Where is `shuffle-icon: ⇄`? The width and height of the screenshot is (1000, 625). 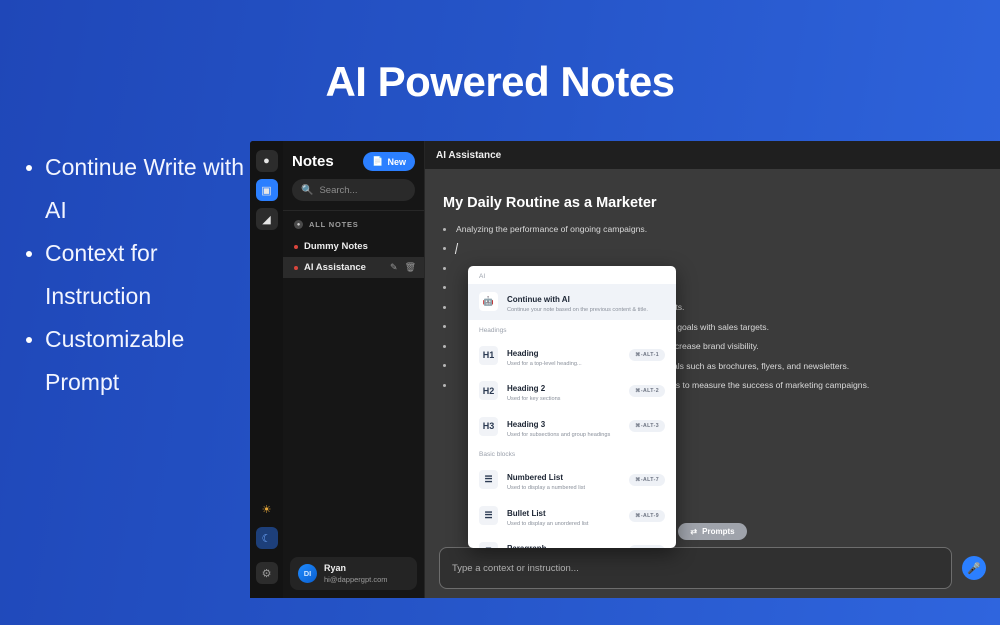
shuffle-icon: ⇄ is located at coordinates (694, 531).